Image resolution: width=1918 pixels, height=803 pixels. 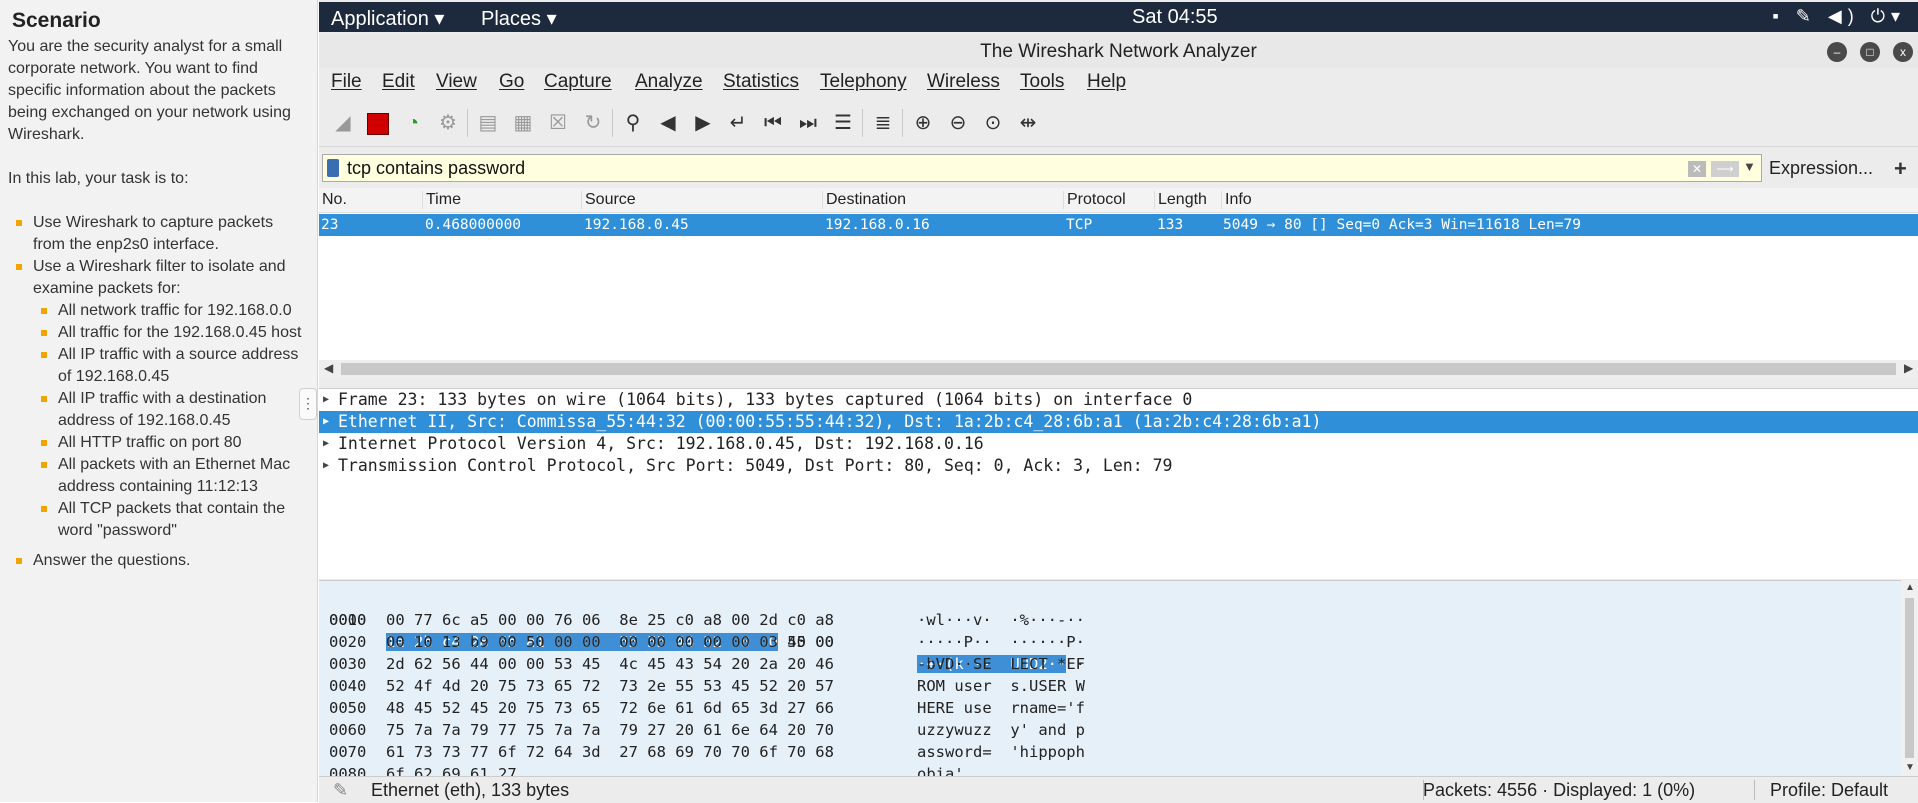 I want to click on places-menu: Places ▾, so click(x=519, y=18).